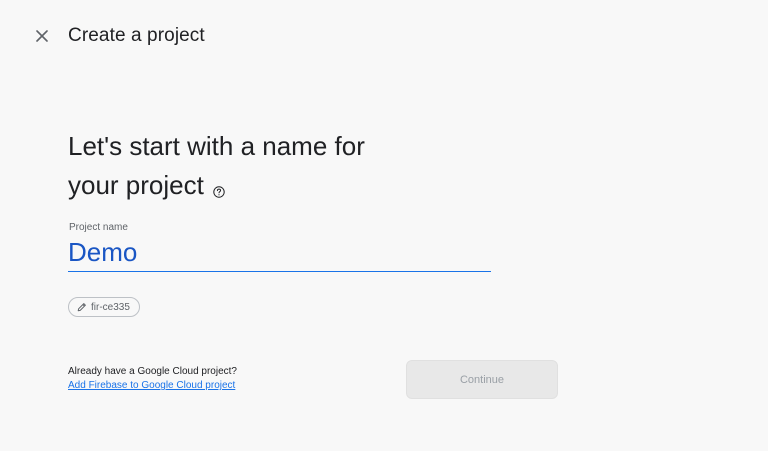 The height and width of the screenshot is (451, 768). I want to click on headline-line-1: Let's start with a name for, so click(216, 146).